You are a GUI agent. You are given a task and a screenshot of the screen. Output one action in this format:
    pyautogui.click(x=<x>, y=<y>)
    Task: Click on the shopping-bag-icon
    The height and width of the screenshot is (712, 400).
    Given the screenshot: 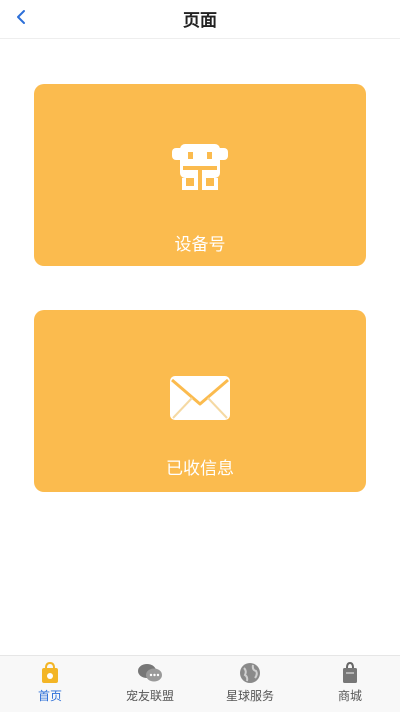 What is the action you would take?
    pyautogui.click(x=350, y=672)
    